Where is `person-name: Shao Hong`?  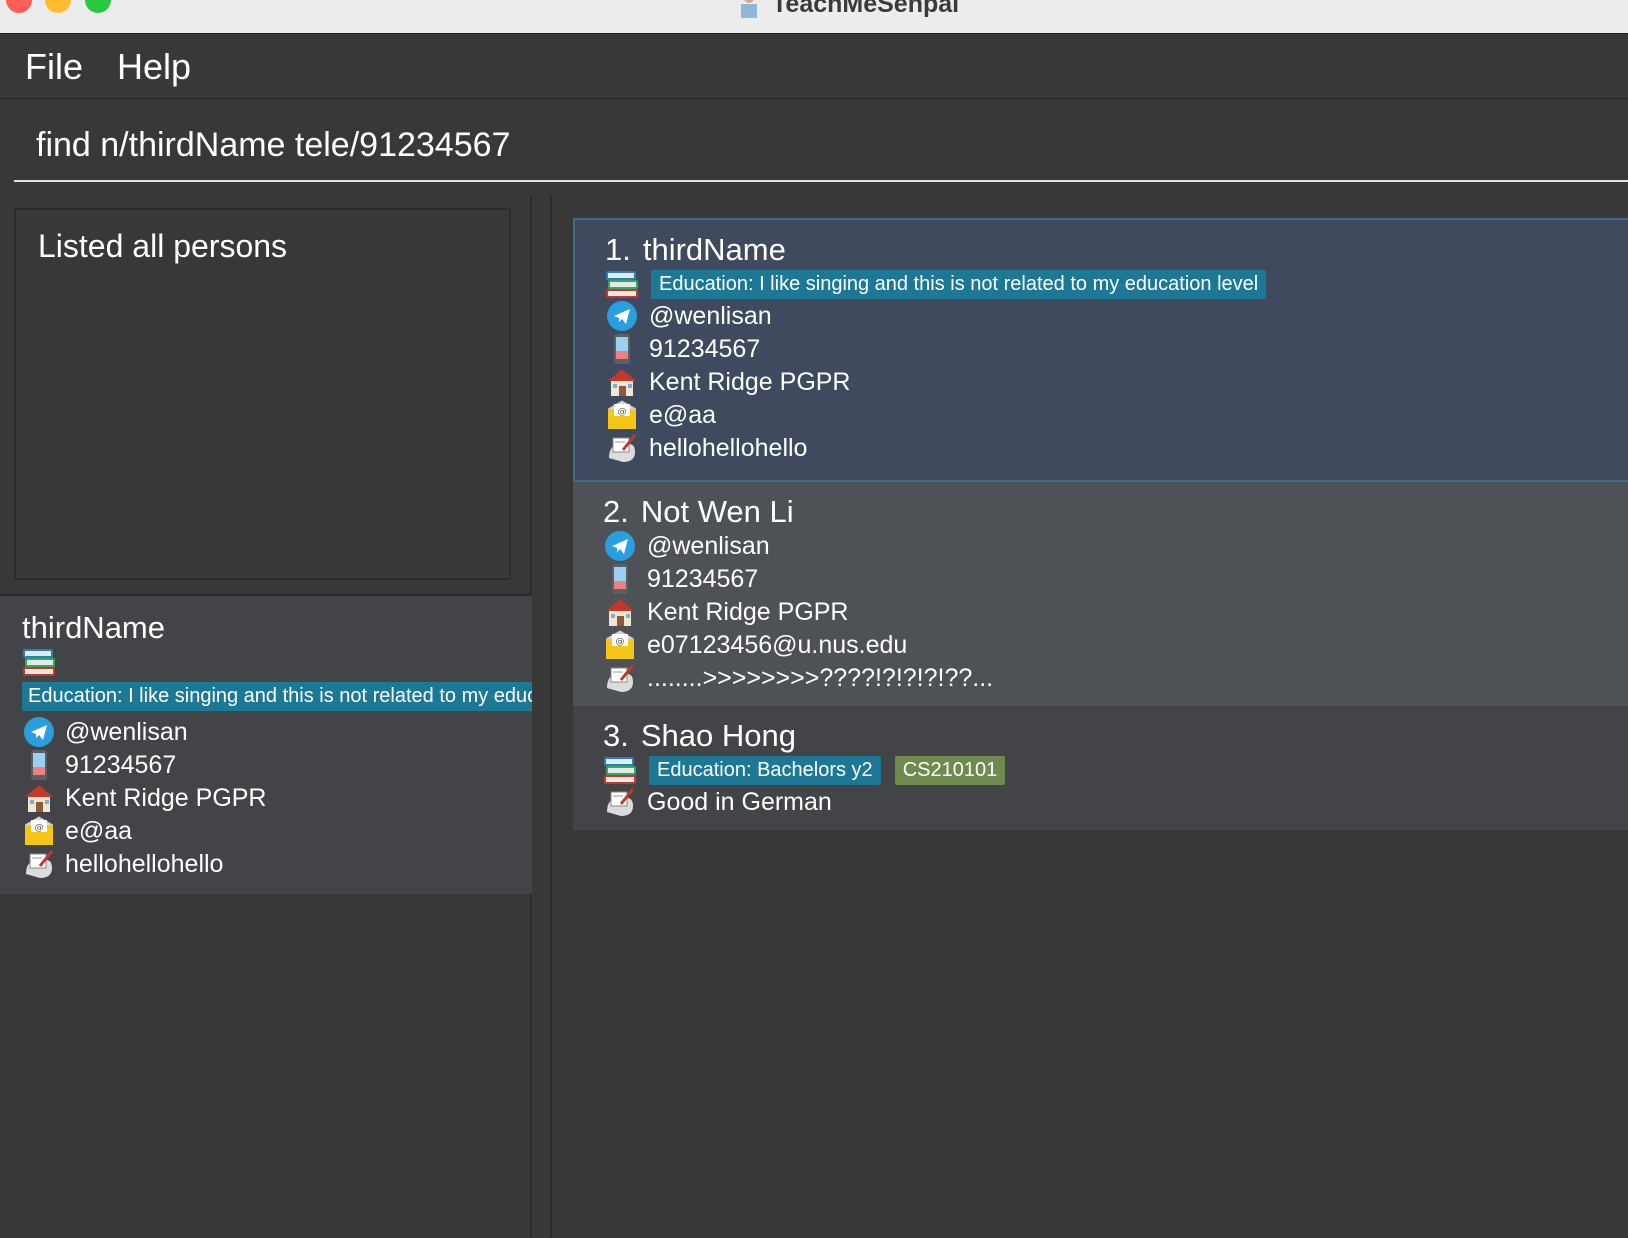 person-name: Shao Hong is located at coordinates (718, 735).